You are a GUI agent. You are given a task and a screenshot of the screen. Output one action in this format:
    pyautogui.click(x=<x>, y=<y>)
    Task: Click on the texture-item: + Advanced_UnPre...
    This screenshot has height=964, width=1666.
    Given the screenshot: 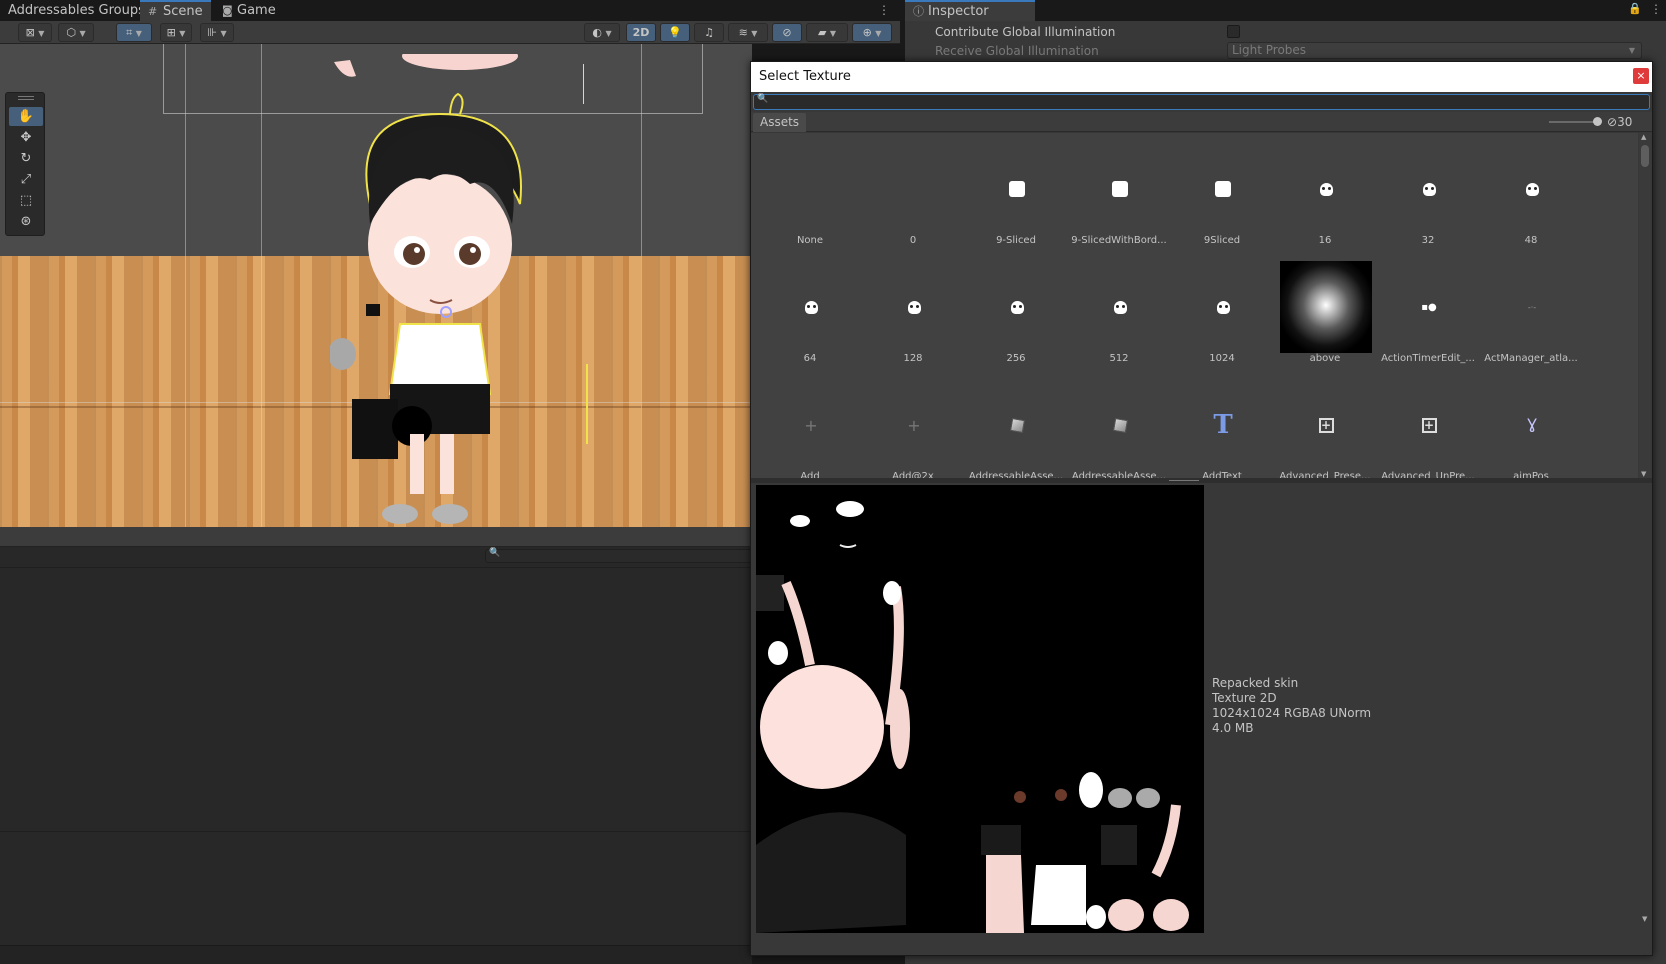 What is the action you would take?
    pyautogui.click(x=1428, y=426)
    